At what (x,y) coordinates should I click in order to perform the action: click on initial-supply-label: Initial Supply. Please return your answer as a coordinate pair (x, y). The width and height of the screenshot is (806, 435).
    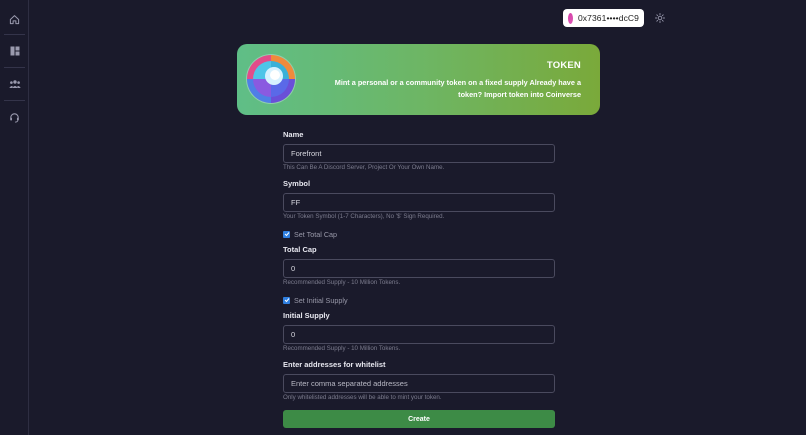
    Looking at the image, I should click on (306, 315).